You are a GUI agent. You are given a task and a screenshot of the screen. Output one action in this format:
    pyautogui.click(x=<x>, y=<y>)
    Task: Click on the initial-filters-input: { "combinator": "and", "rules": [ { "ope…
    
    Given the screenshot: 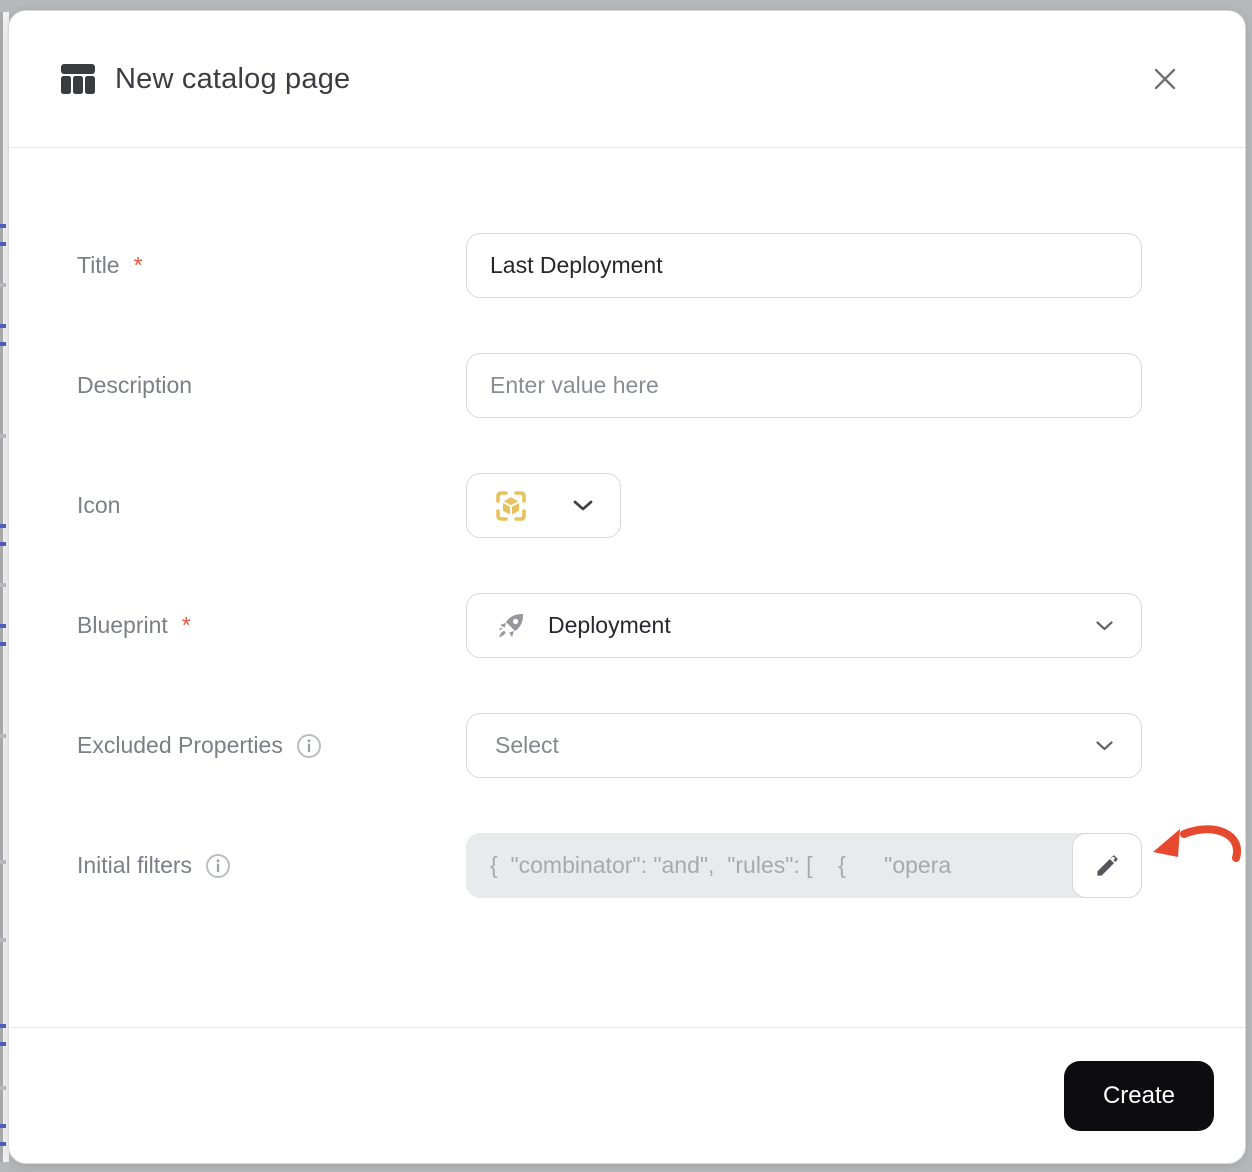 What is the action you would take?
    pyautogui.click(x=804, y=865)
    